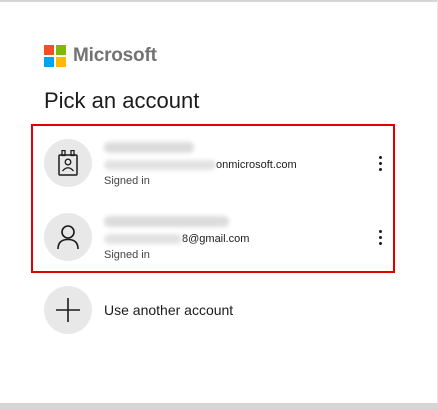 This screenshot has height=409, width=438. I want to click on id-badge-icon, so click(68, 163).